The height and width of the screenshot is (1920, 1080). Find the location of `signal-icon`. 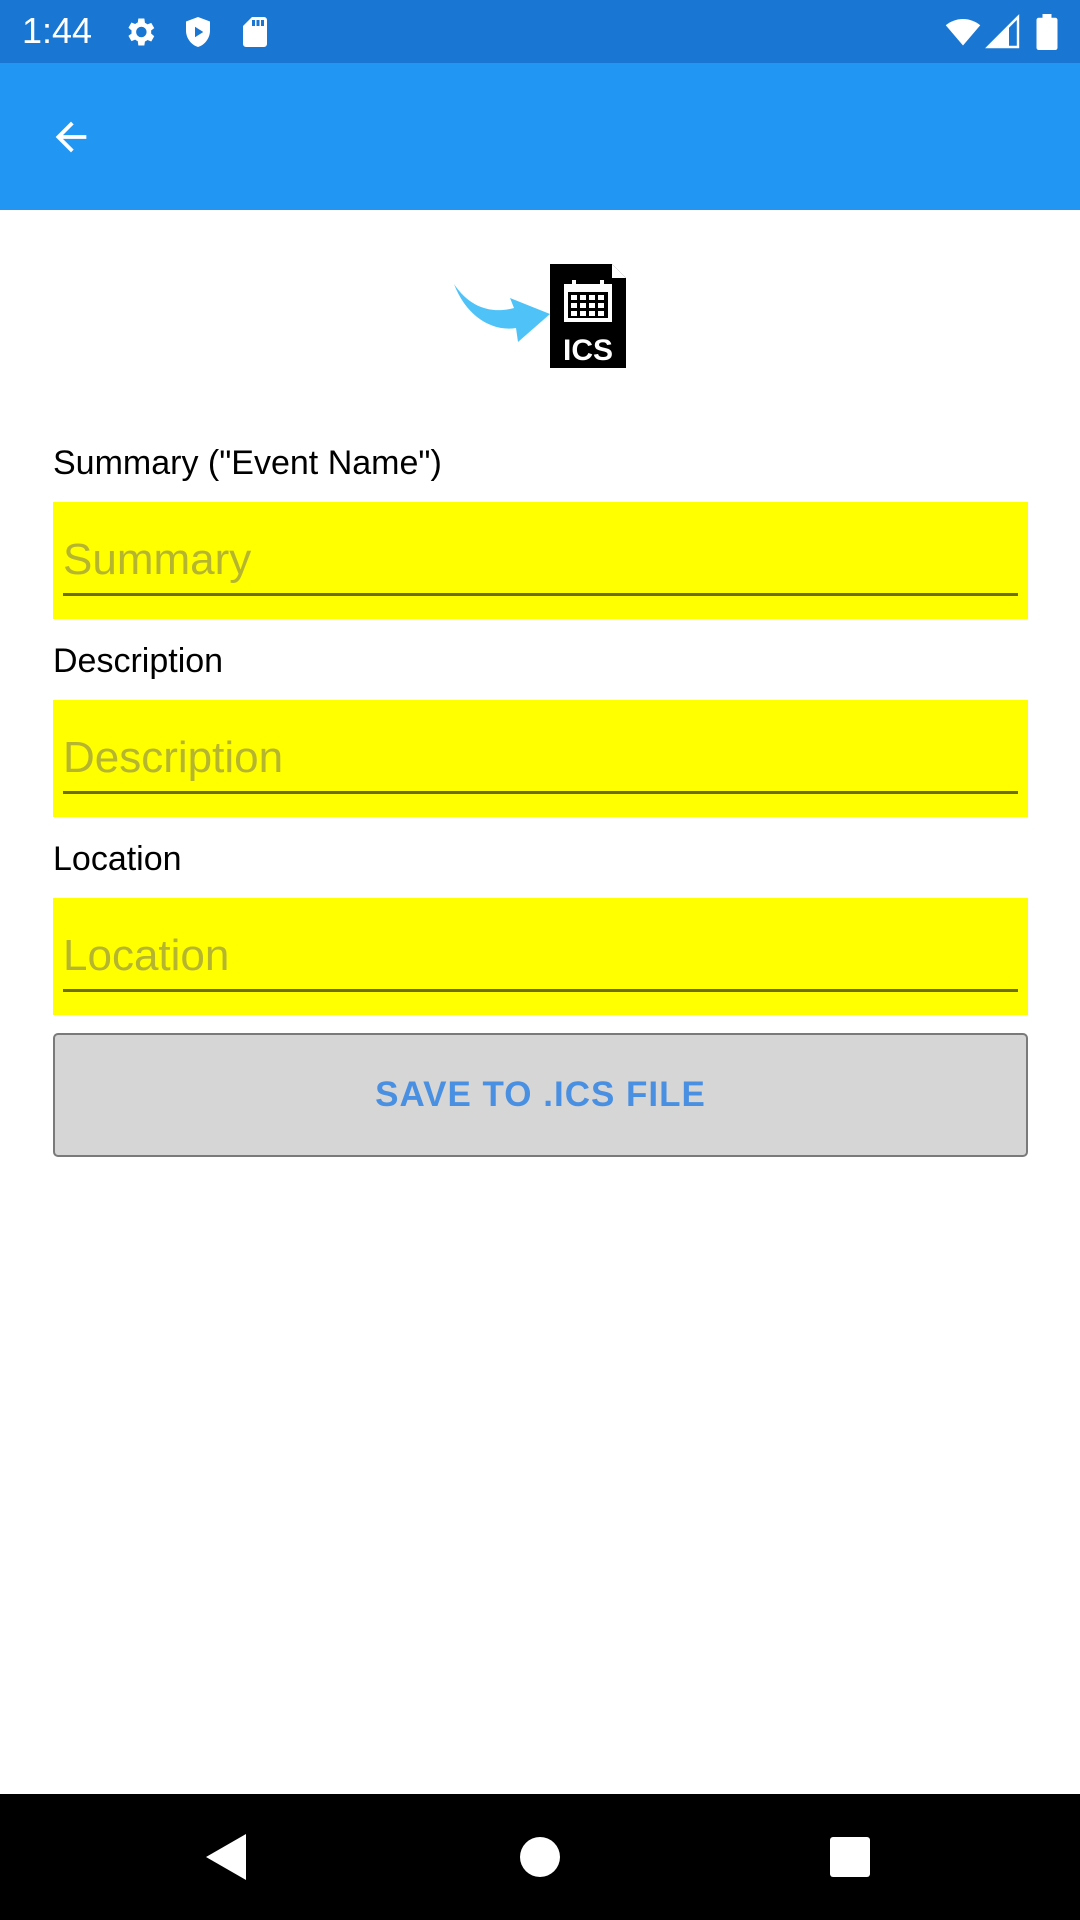

signal-icon is located at coordinates (1003, 32).